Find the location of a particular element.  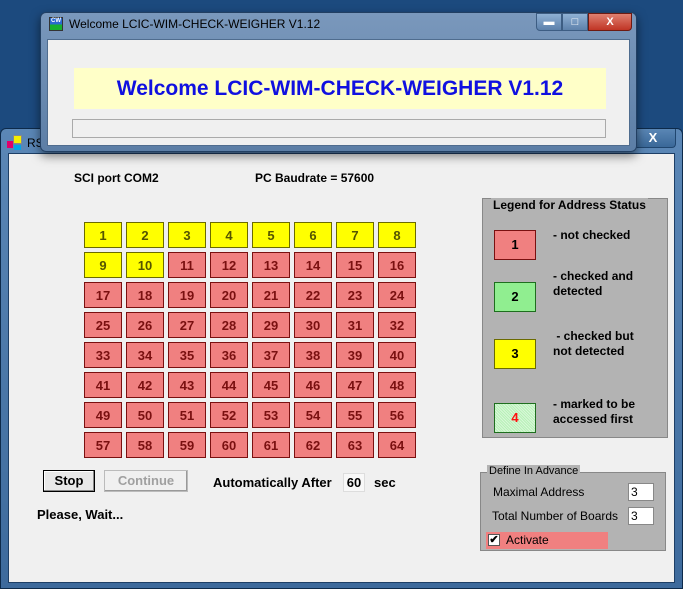

address-cell-45: 45 is located at coordinates (271, 385).